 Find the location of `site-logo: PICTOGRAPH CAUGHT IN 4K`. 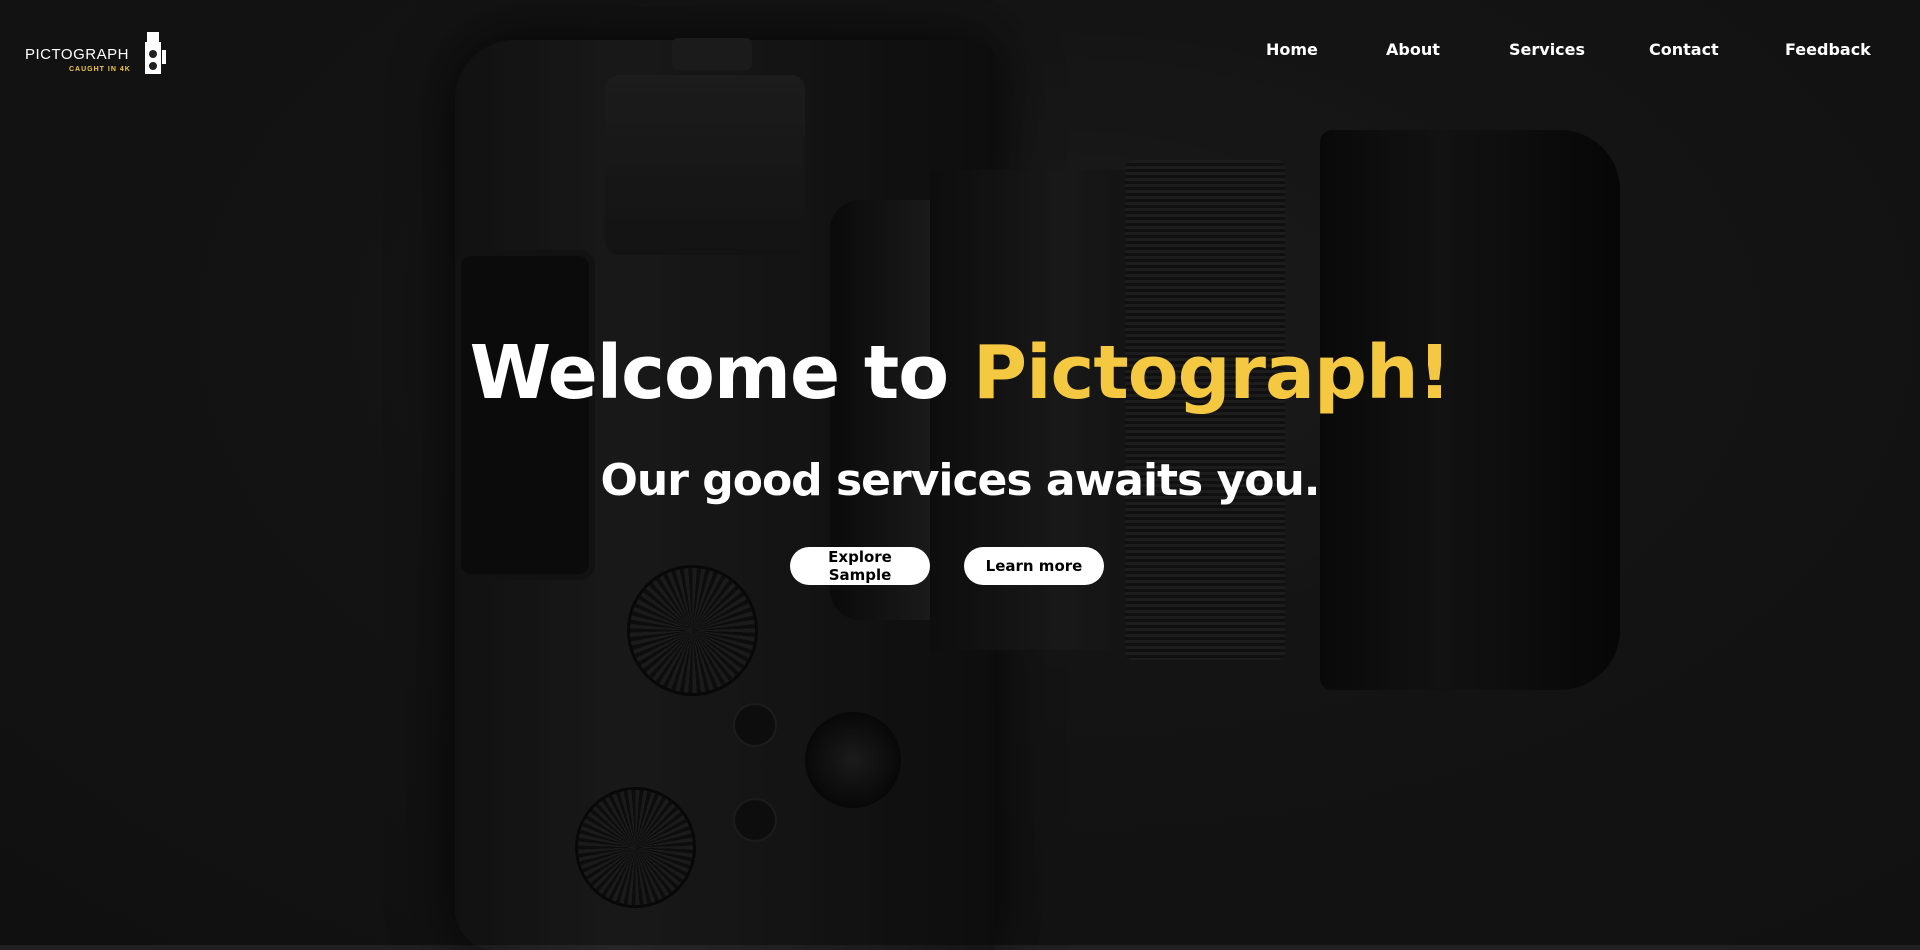

site-logo: PICTOGRAPH CAUGHT IN 4K is located at coordinates (105, 53).